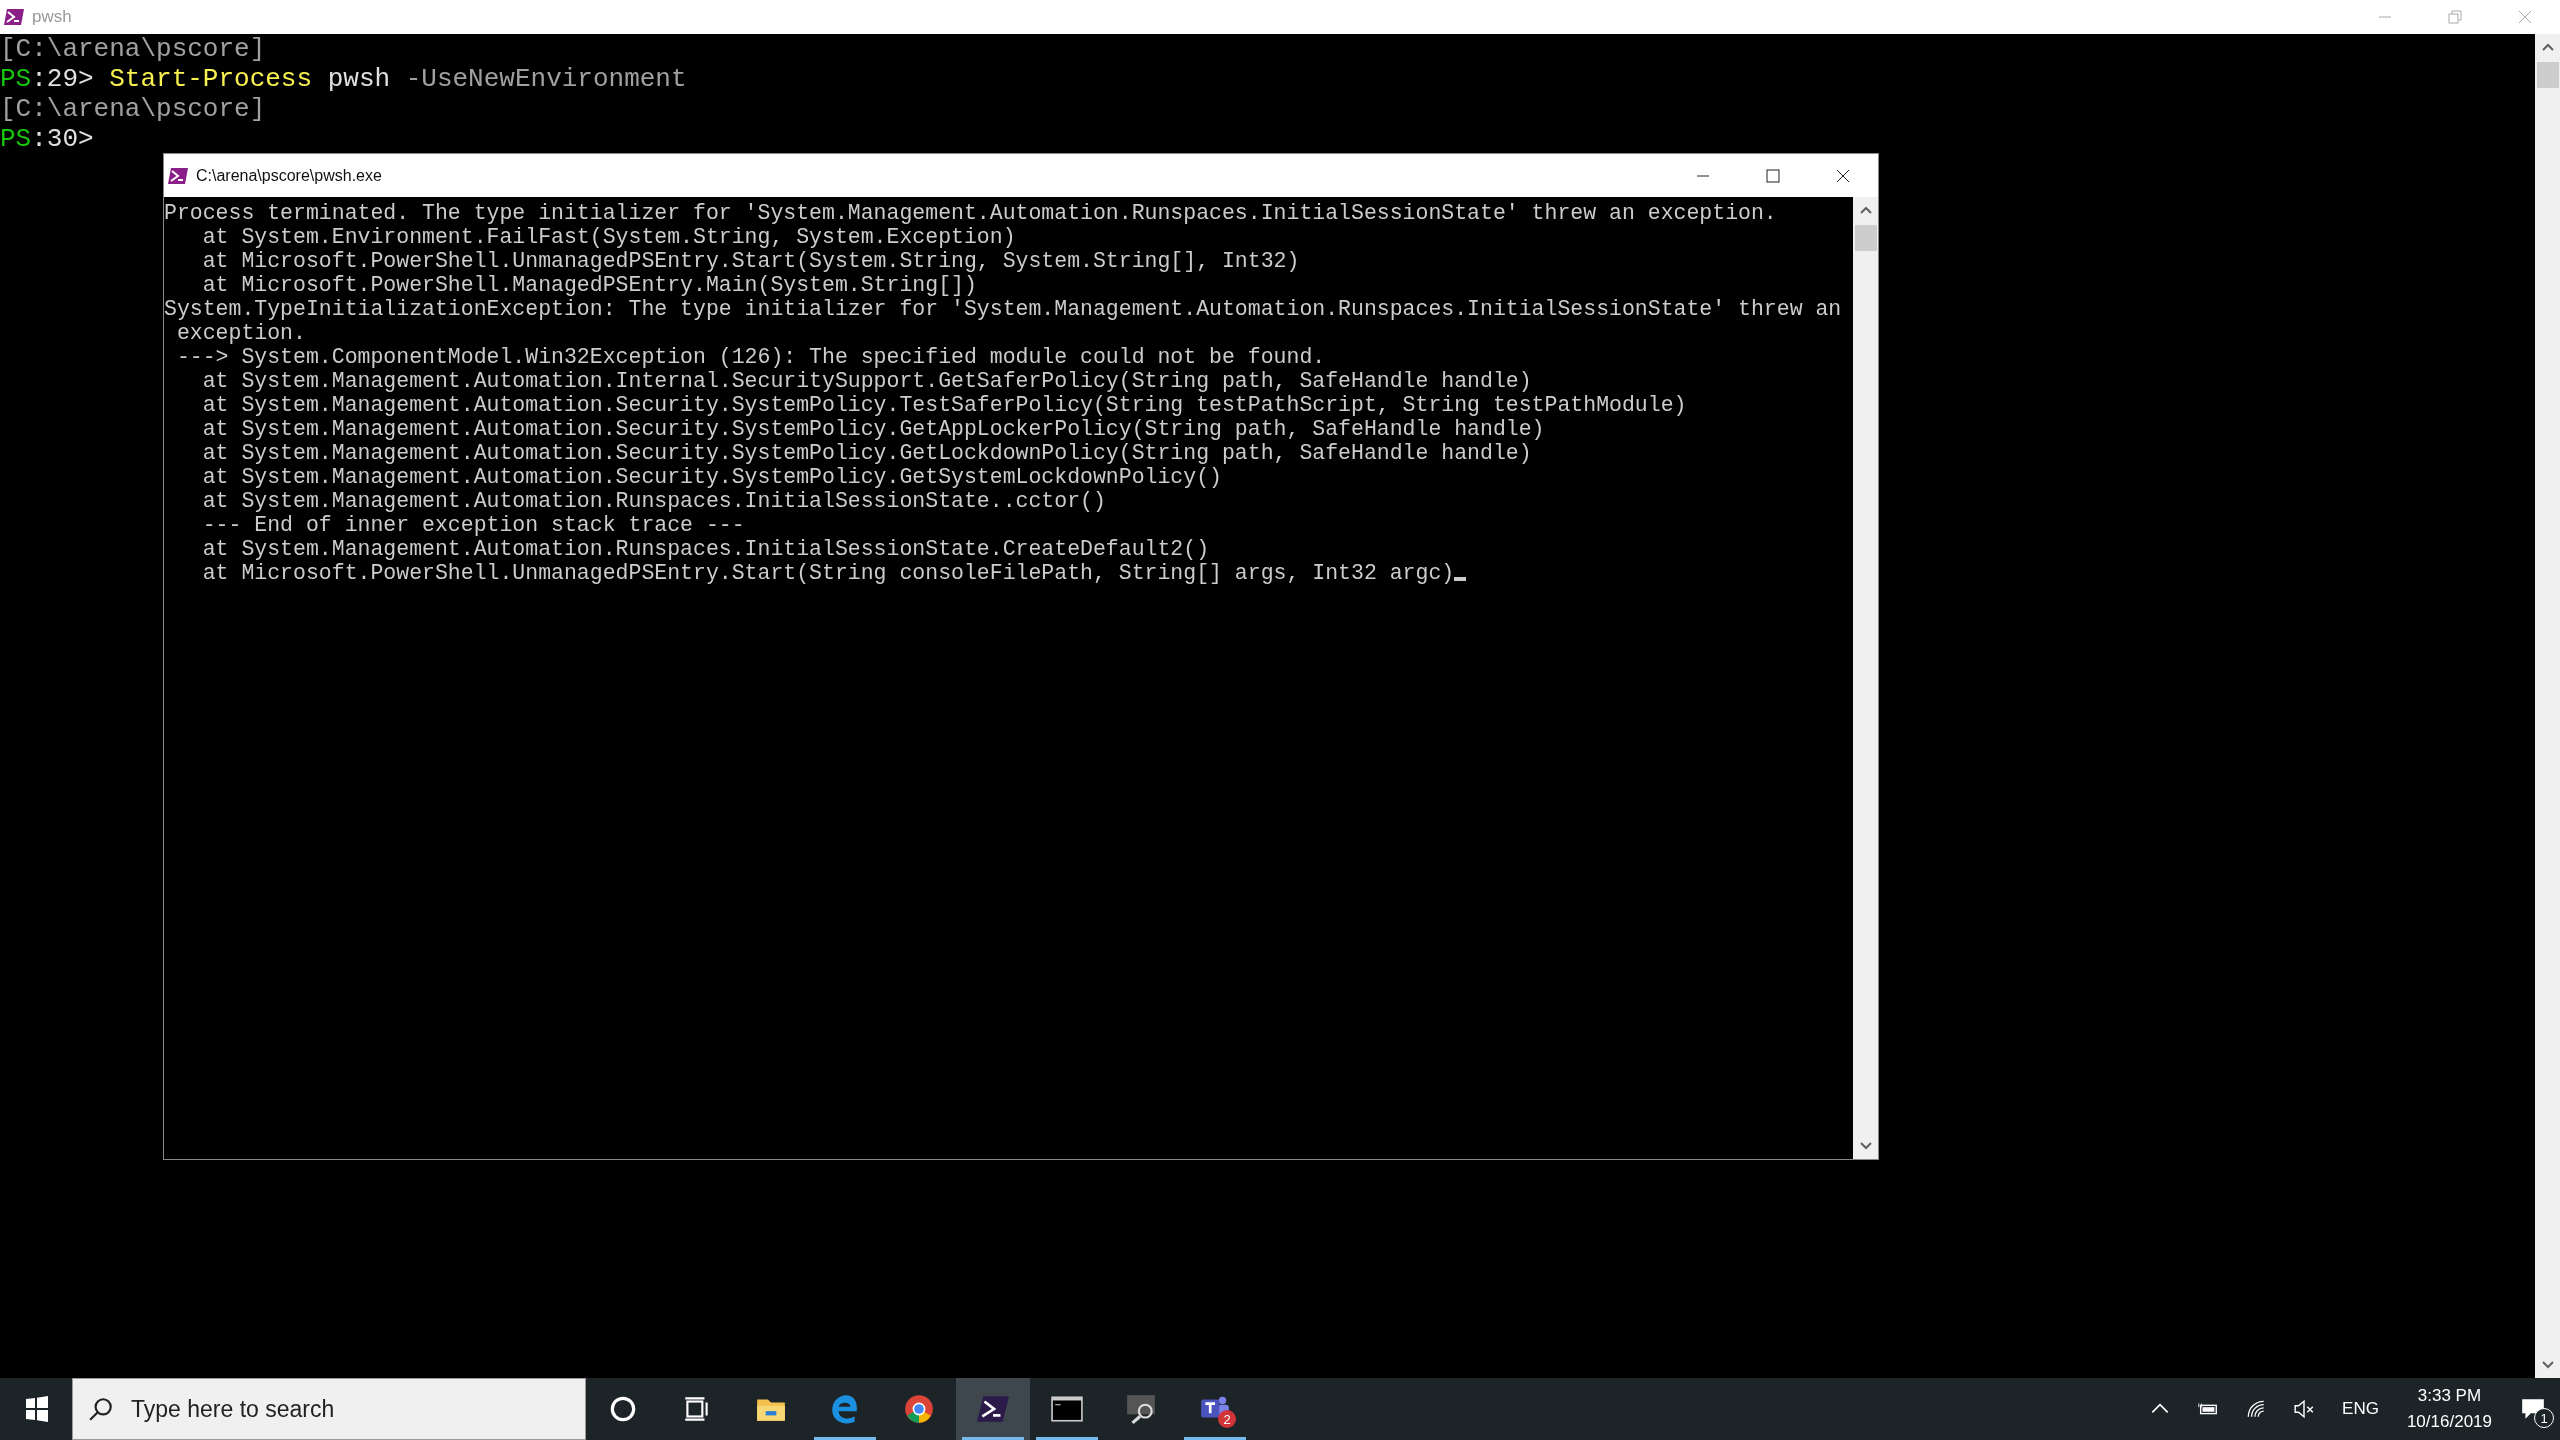 Image resolution: width=2560 pixels, height=1440 pixels. What do you see at coordinates (329, 1409) in the screenshot?
I see `search-field: Type here to search` at bounding box center [329, 1409].